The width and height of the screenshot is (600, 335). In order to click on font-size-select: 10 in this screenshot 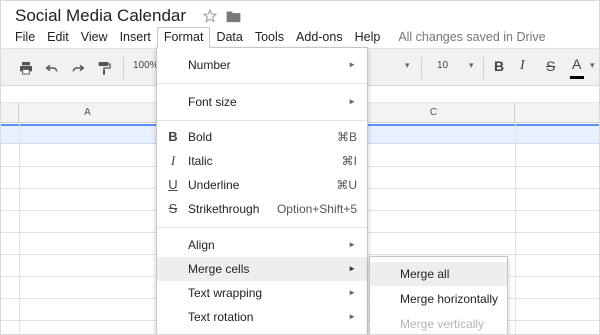, I will do `click(442, 65)`.